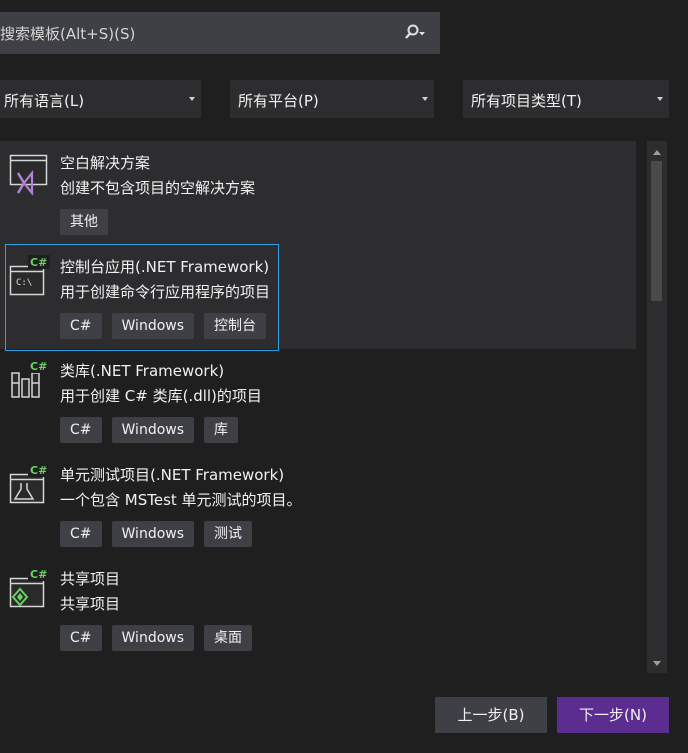 The width and height of the screenshot is (688, 753). I want to click on template-description: 用于创建命令行应用程序的项目, so click(165, 292).